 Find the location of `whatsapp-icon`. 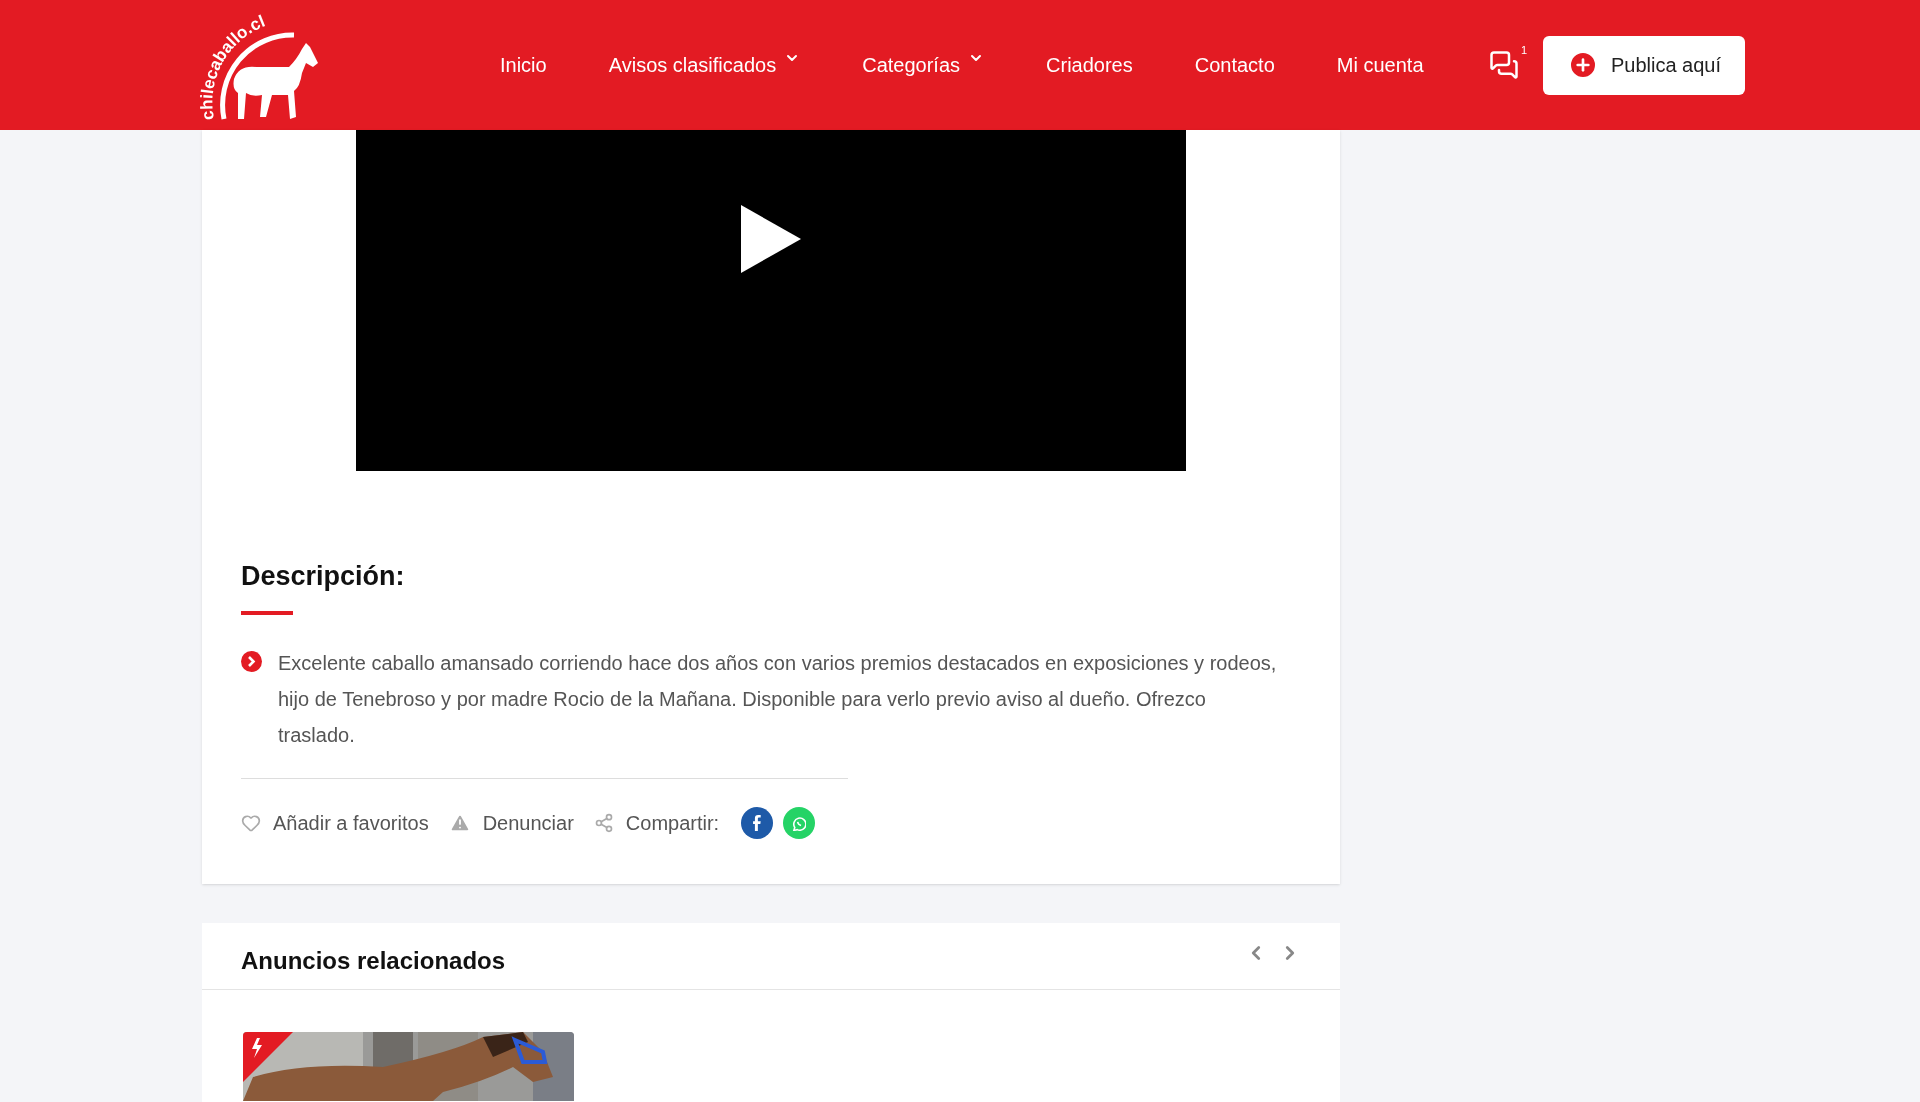

whatsapp-icon is located at coordinates (799, 822).